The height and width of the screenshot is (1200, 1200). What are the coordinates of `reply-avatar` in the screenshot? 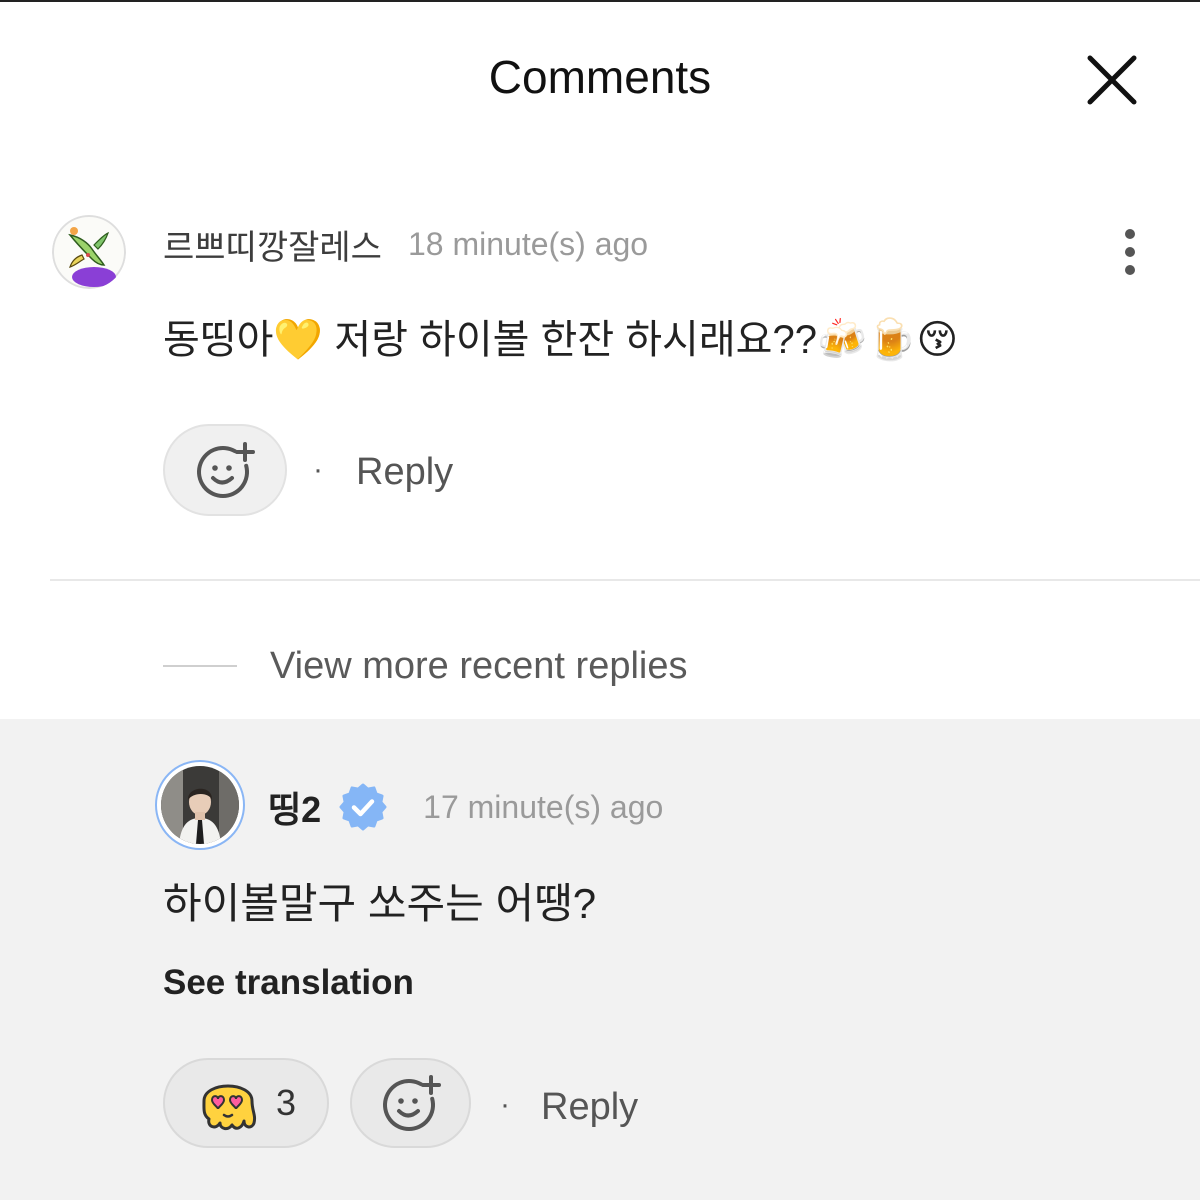 It's located at (200, 805).